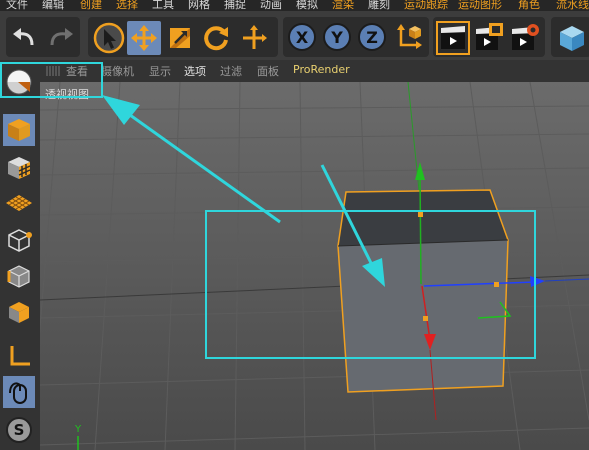  I want to click on menu-mesh: 网格, so click(199, 5).